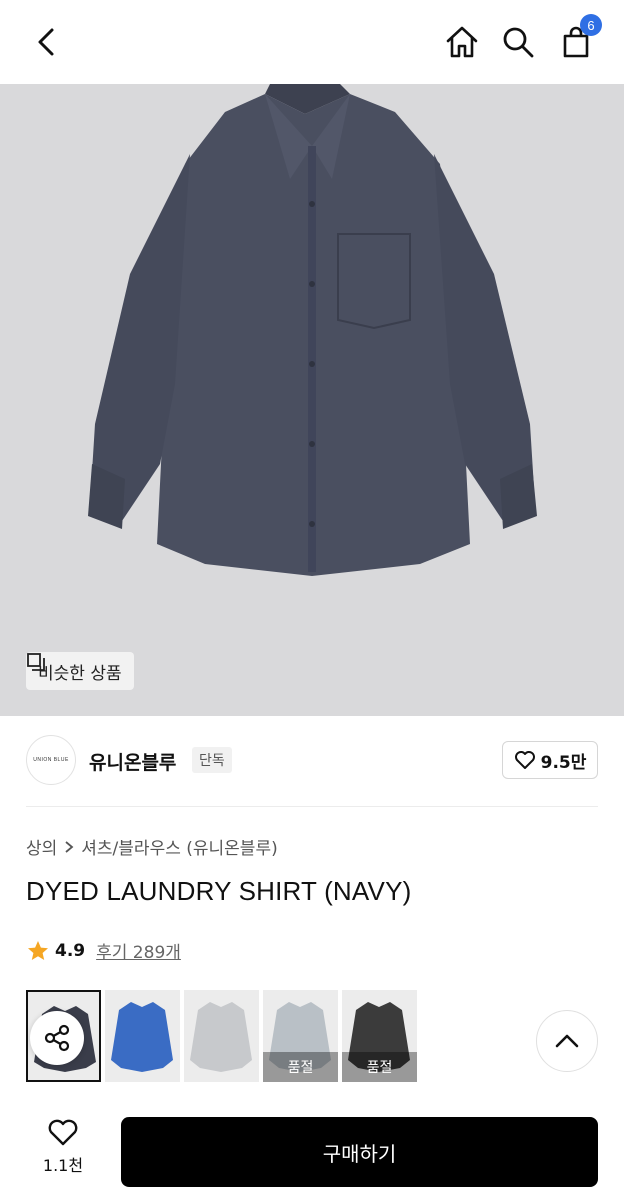  What do you see at coordinates (359, 1152) in the screenshot?
I see `buy-button: 구매하기` at bounding box center [359, 1152].